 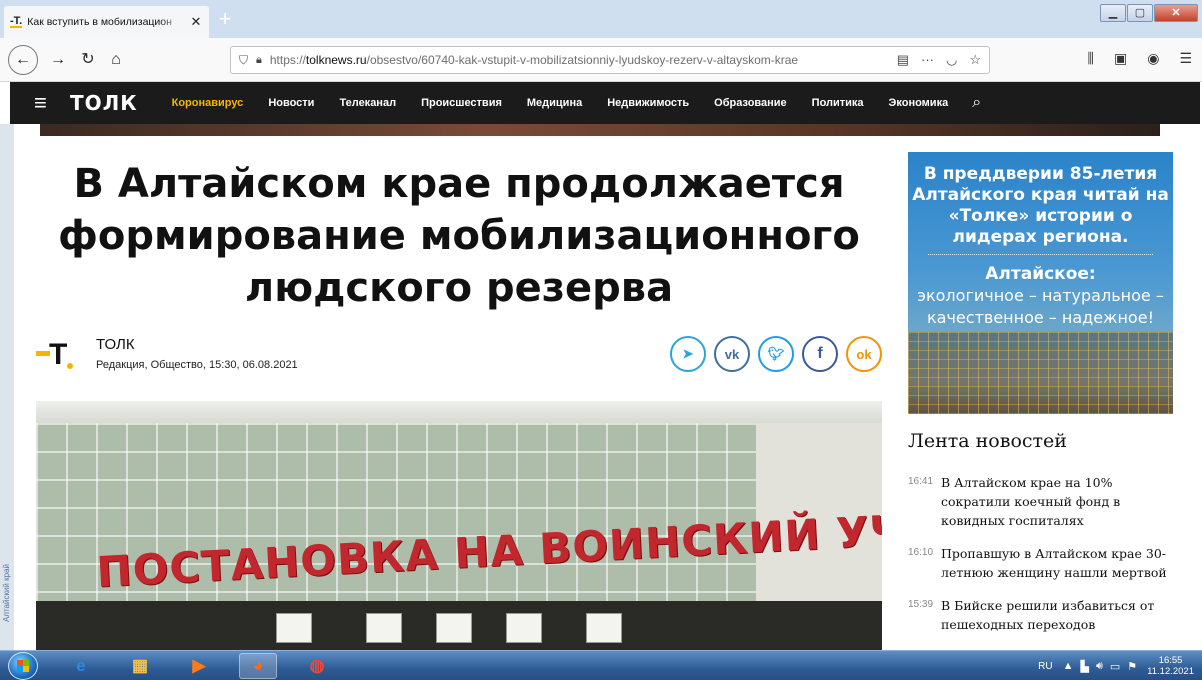 I want to click on menu-icon: ☰, so click(x=1185, y=58).